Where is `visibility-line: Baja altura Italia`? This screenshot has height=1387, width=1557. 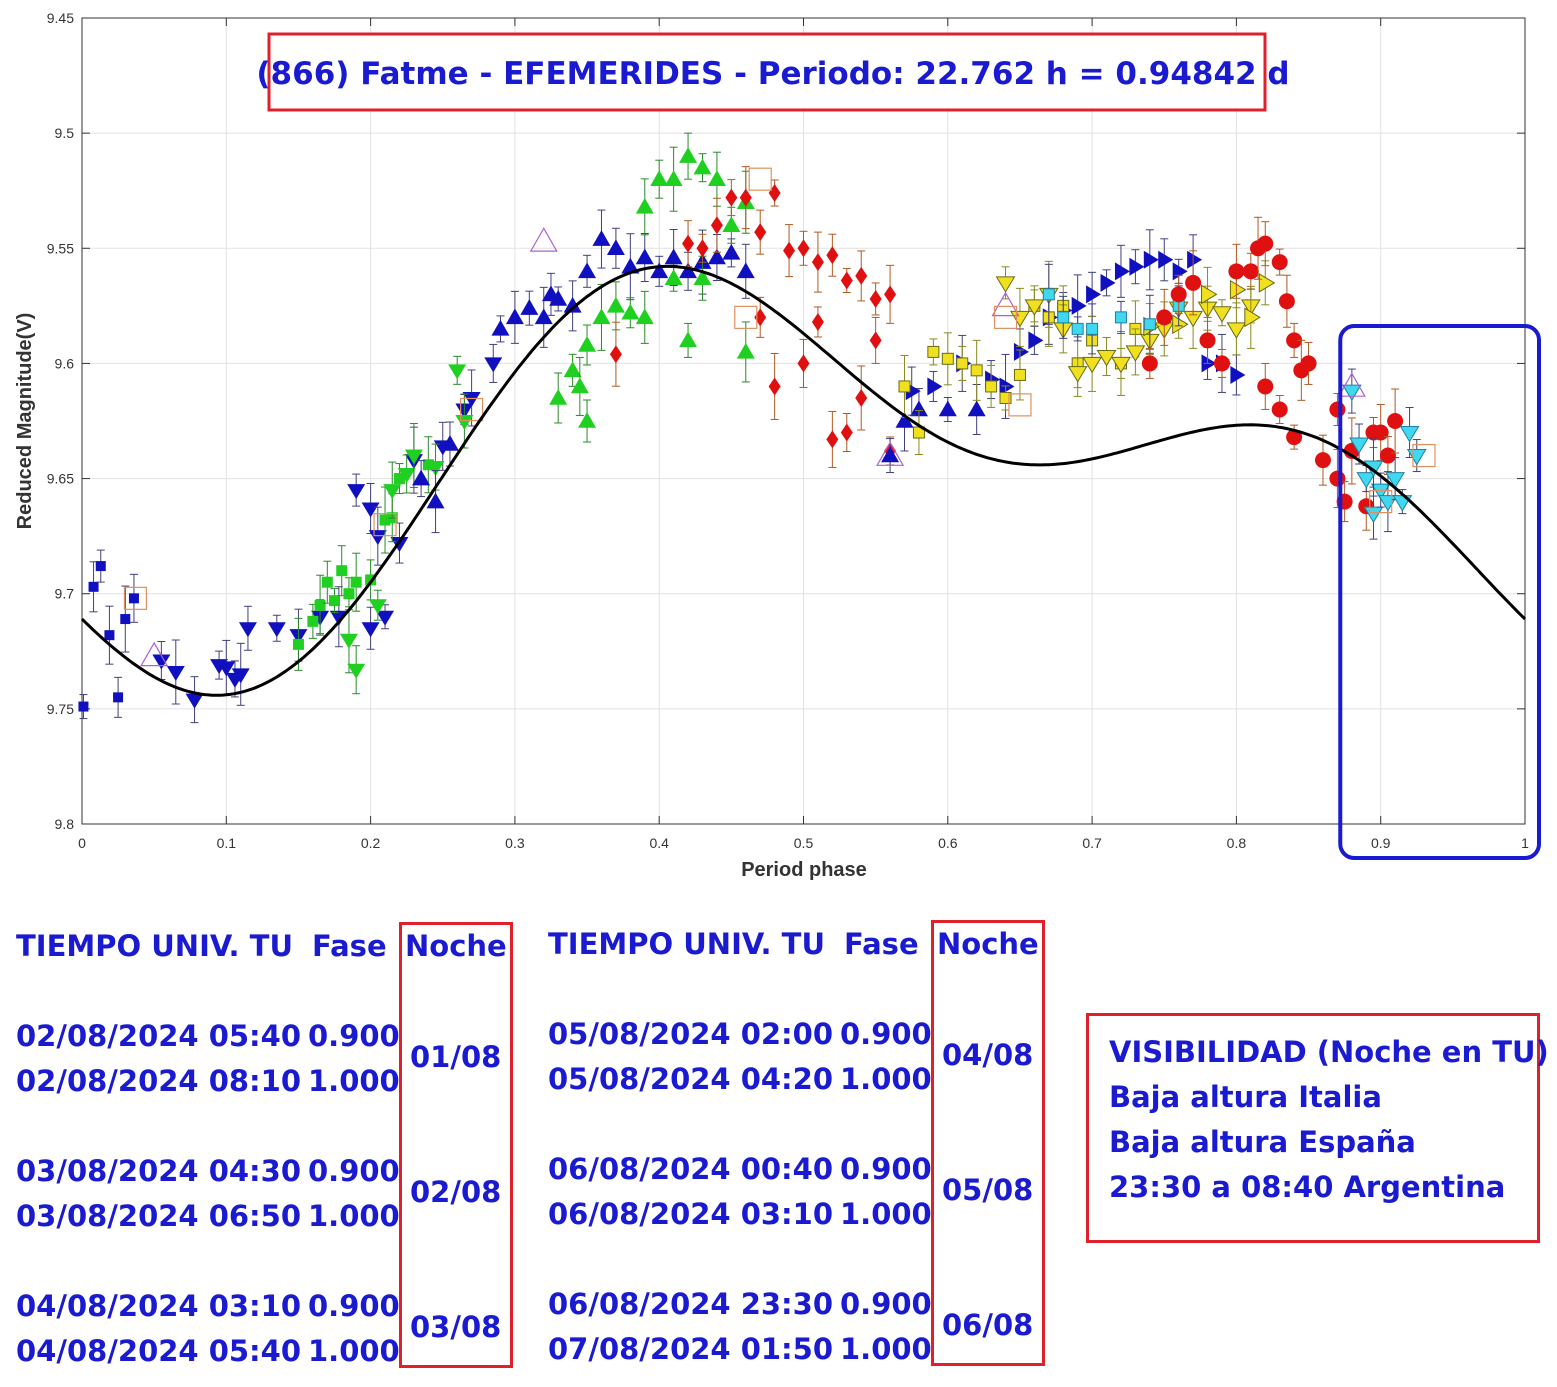 visibility-line: Baja altura Italia is located at coordinates (1245, 1097).